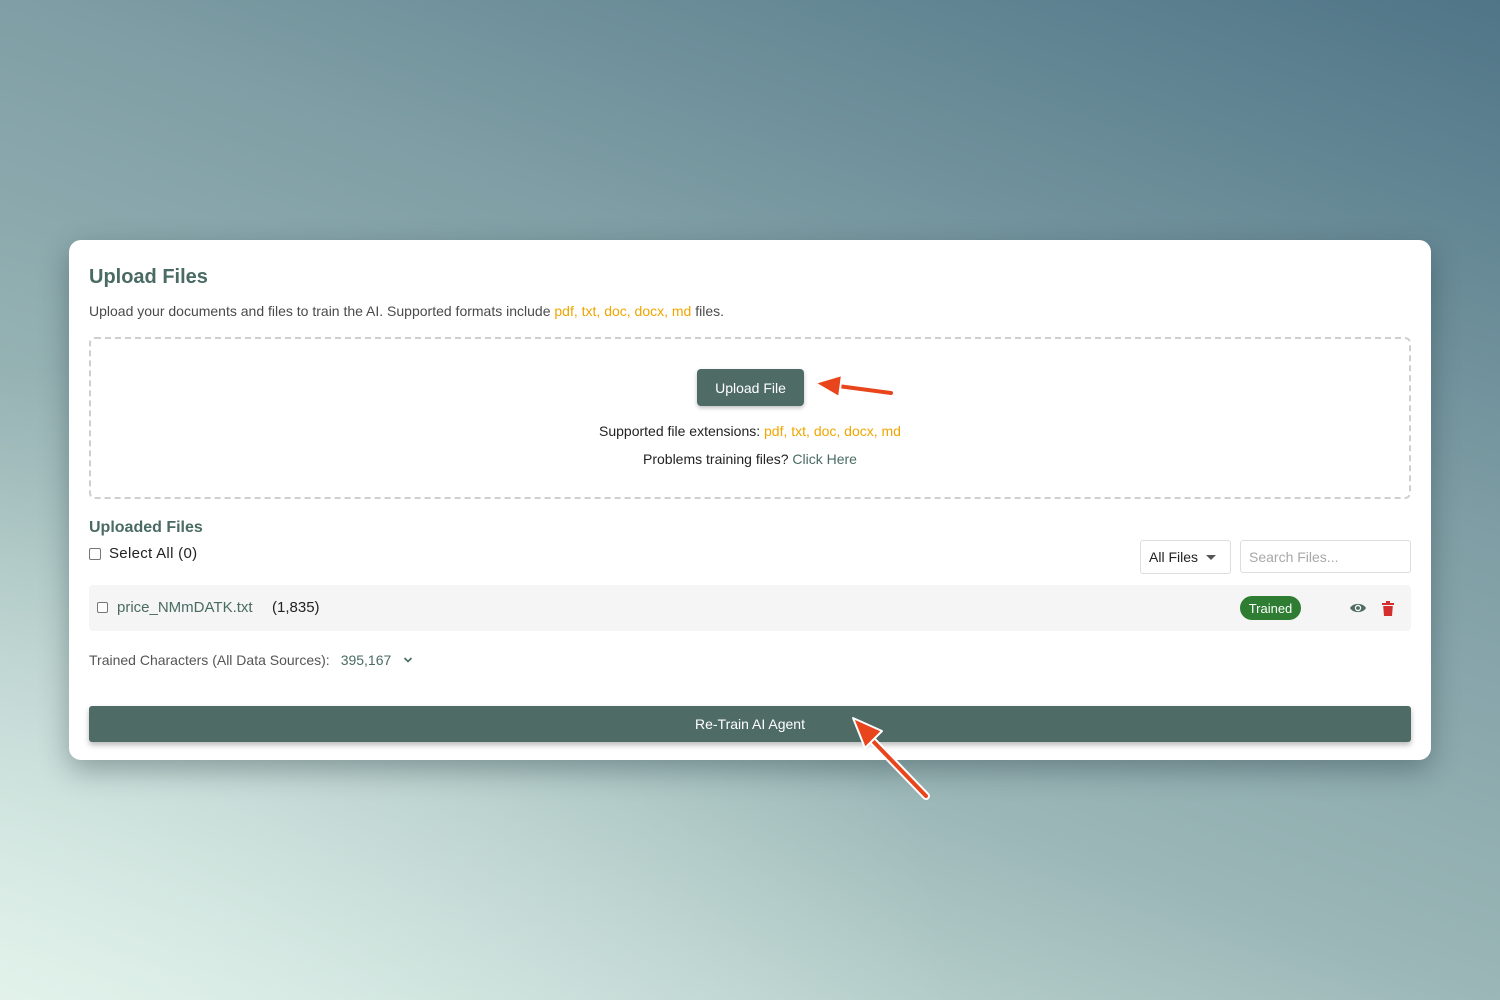 The image size is (1500, 1000). I want to click on search-files-input, so click(1325, 556).